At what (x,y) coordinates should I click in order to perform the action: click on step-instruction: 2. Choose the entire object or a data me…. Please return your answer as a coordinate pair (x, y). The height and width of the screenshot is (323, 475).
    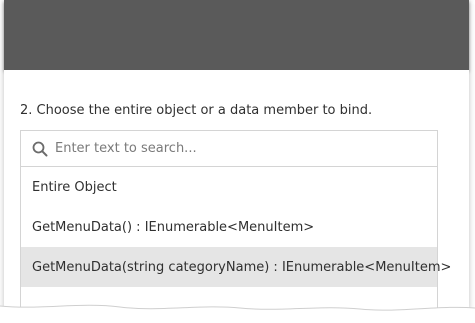
    Looking at the image, I should click on (196, 110).